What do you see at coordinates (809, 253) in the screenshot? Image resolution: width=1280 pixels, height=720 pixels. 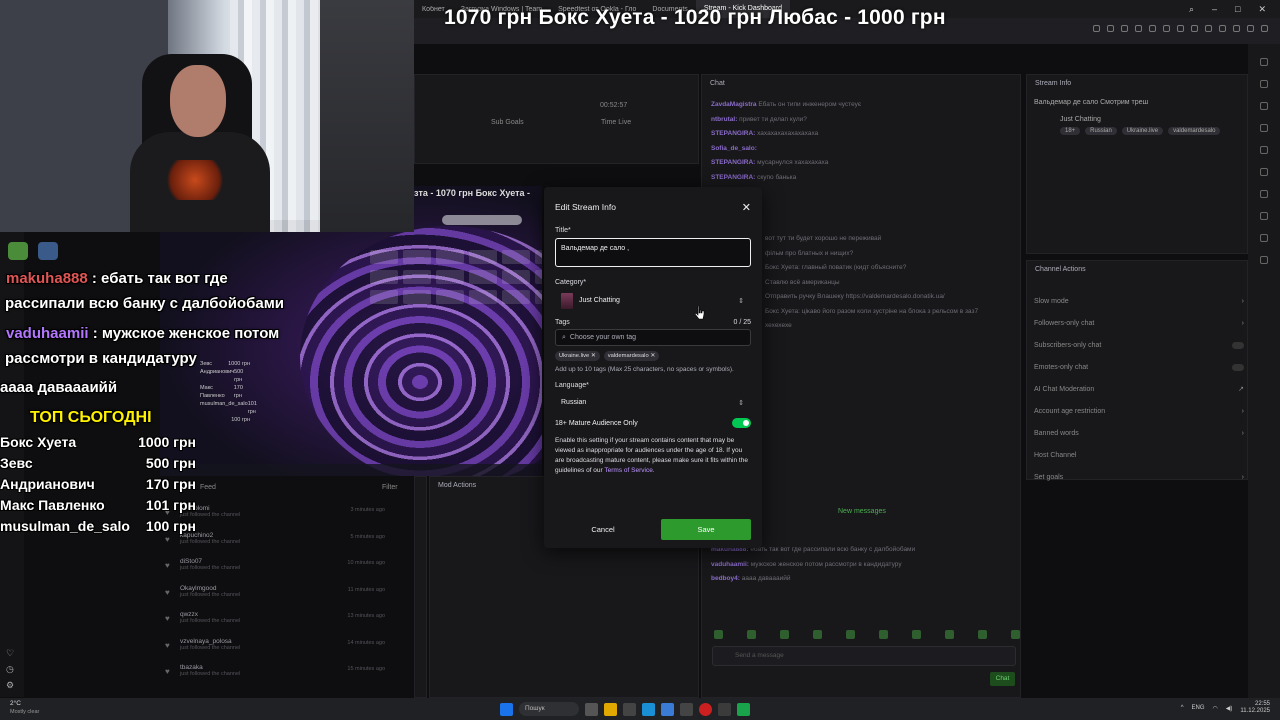 I see `chat-message: фільм про блатных и нищих?` at bounding box center [809, 253].